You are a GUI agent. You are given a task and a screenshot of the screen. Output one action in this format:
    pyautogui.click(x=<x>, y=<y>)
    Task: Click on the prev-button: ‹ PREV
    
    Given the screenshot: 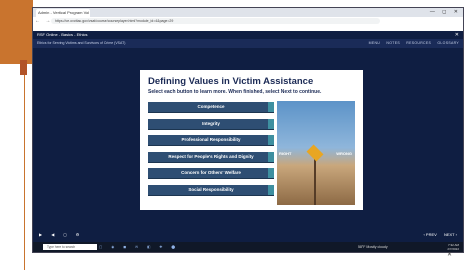 What is the action you would take?
    pyautogui.click(x=429, y=234)
    